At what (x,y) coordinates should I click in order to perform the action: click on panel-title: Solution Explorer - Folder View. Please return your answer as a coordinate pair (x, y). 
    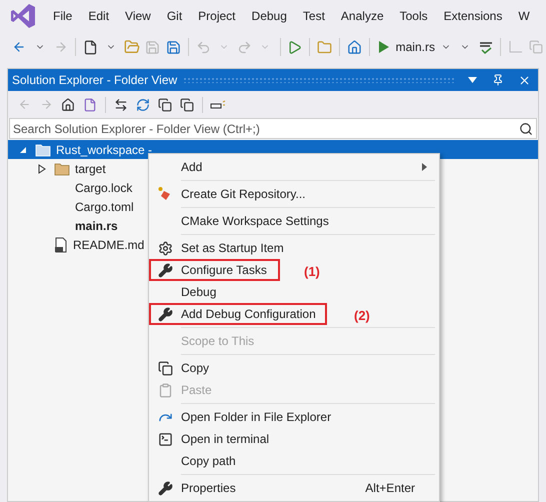
    Looking at the image, I should click on (95, 80).